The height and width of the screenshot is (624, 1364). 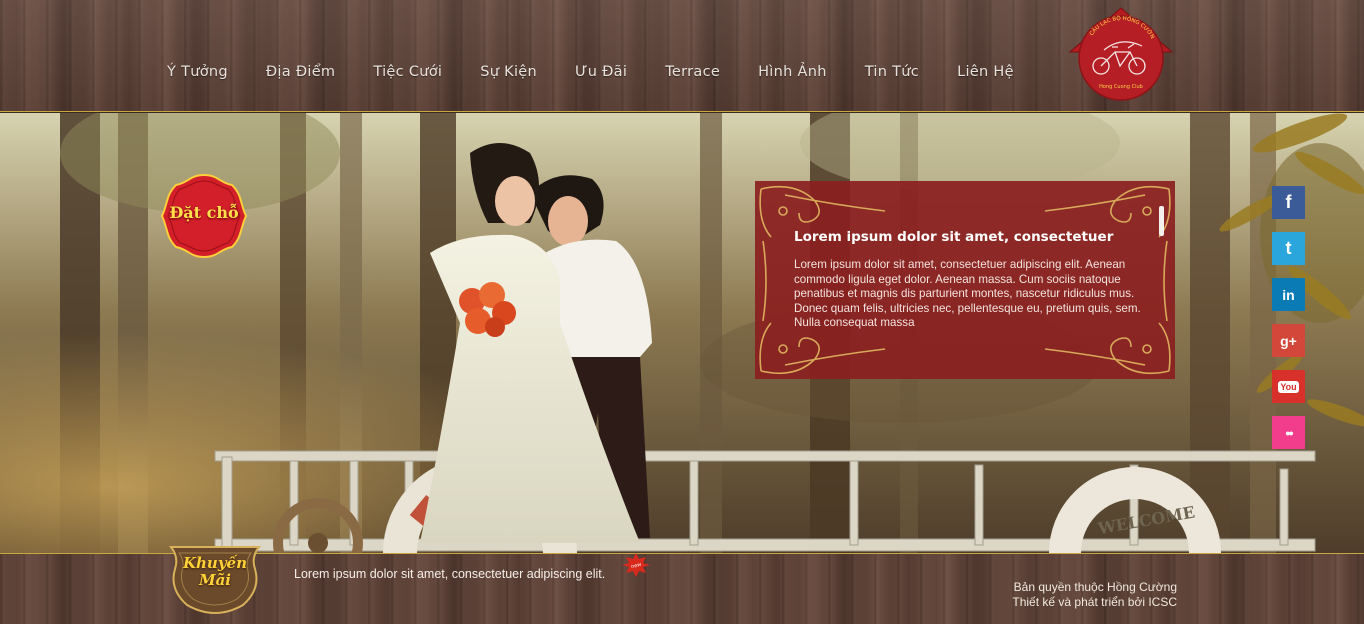 I want to click on nav-item-5: Ưu Đãi, so click(x=601, y=72).